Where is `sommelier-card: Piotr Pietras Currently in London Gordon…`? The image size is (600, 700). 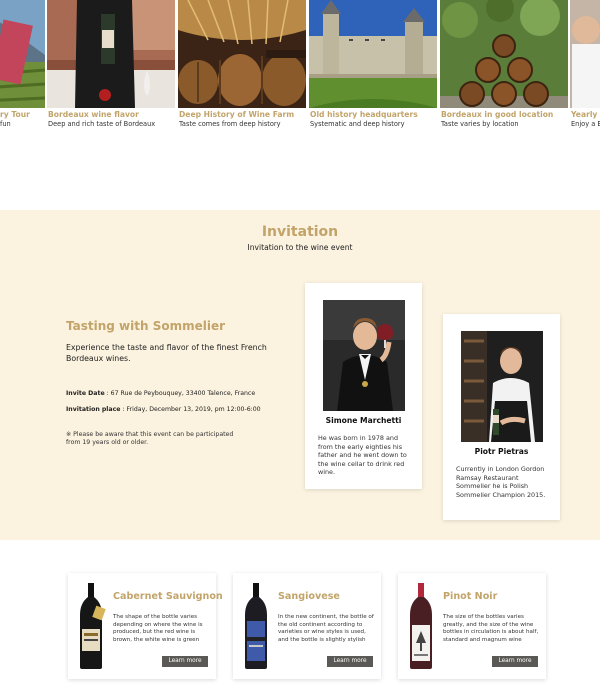
sommelier-card: Piotr Pietras Currently in London Gordon… is located at coordinates (501, 417).